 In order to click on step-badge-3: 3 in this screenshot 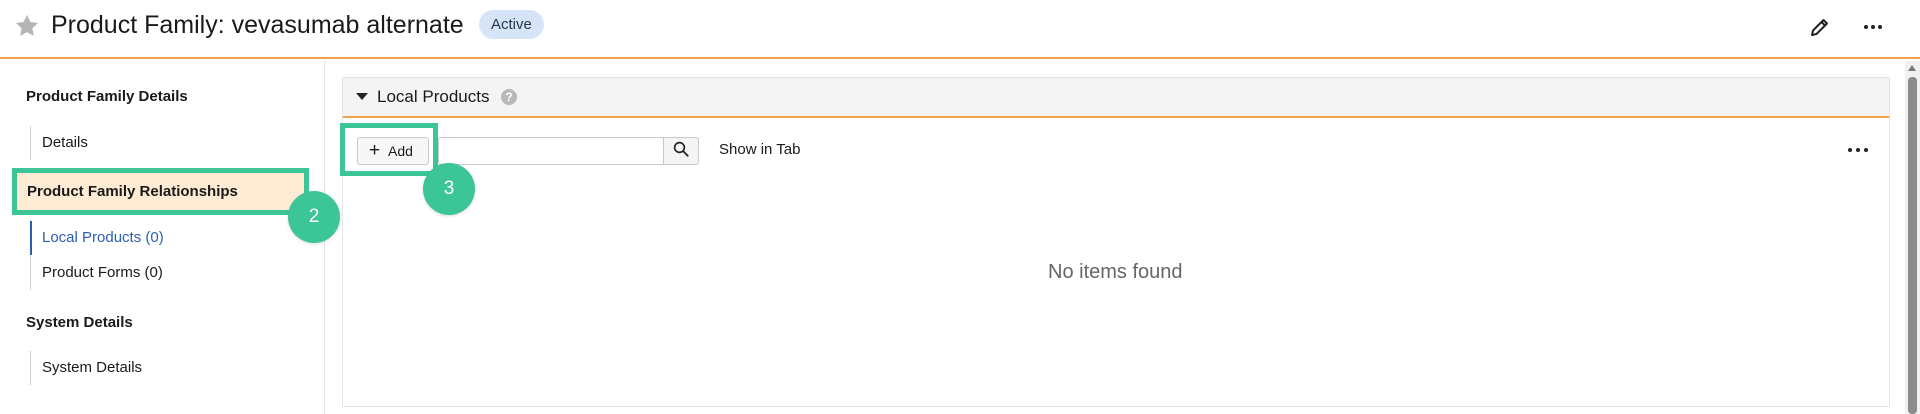, I will do `click(449, 189)`.